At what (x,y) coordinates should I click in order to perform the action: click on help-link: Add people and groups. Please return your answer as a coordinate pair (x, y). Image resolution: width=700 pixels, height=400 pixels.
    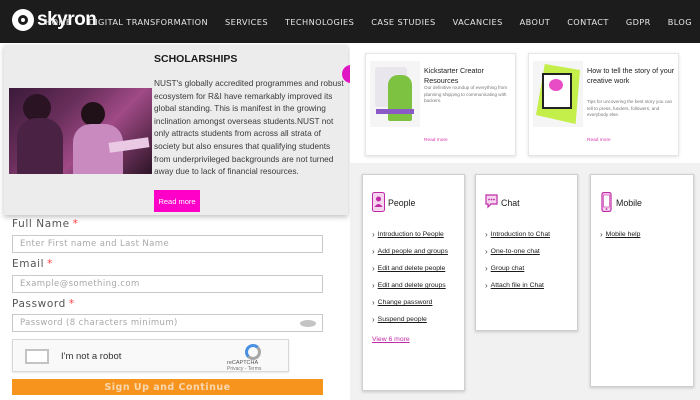
    Looking at the image, I should click on (410, 251).